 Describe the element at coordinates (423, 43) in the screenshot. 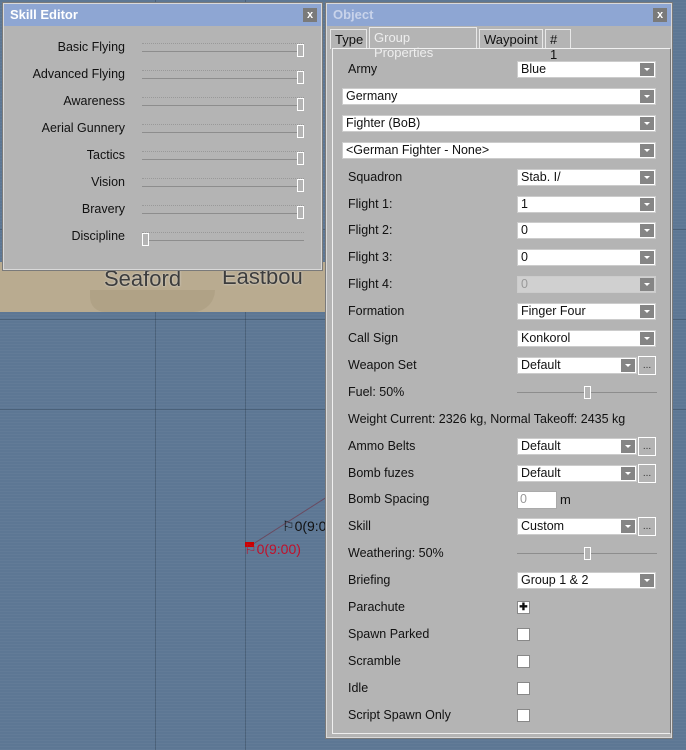

I see `tab-group-properties: Group Properties` at that location.